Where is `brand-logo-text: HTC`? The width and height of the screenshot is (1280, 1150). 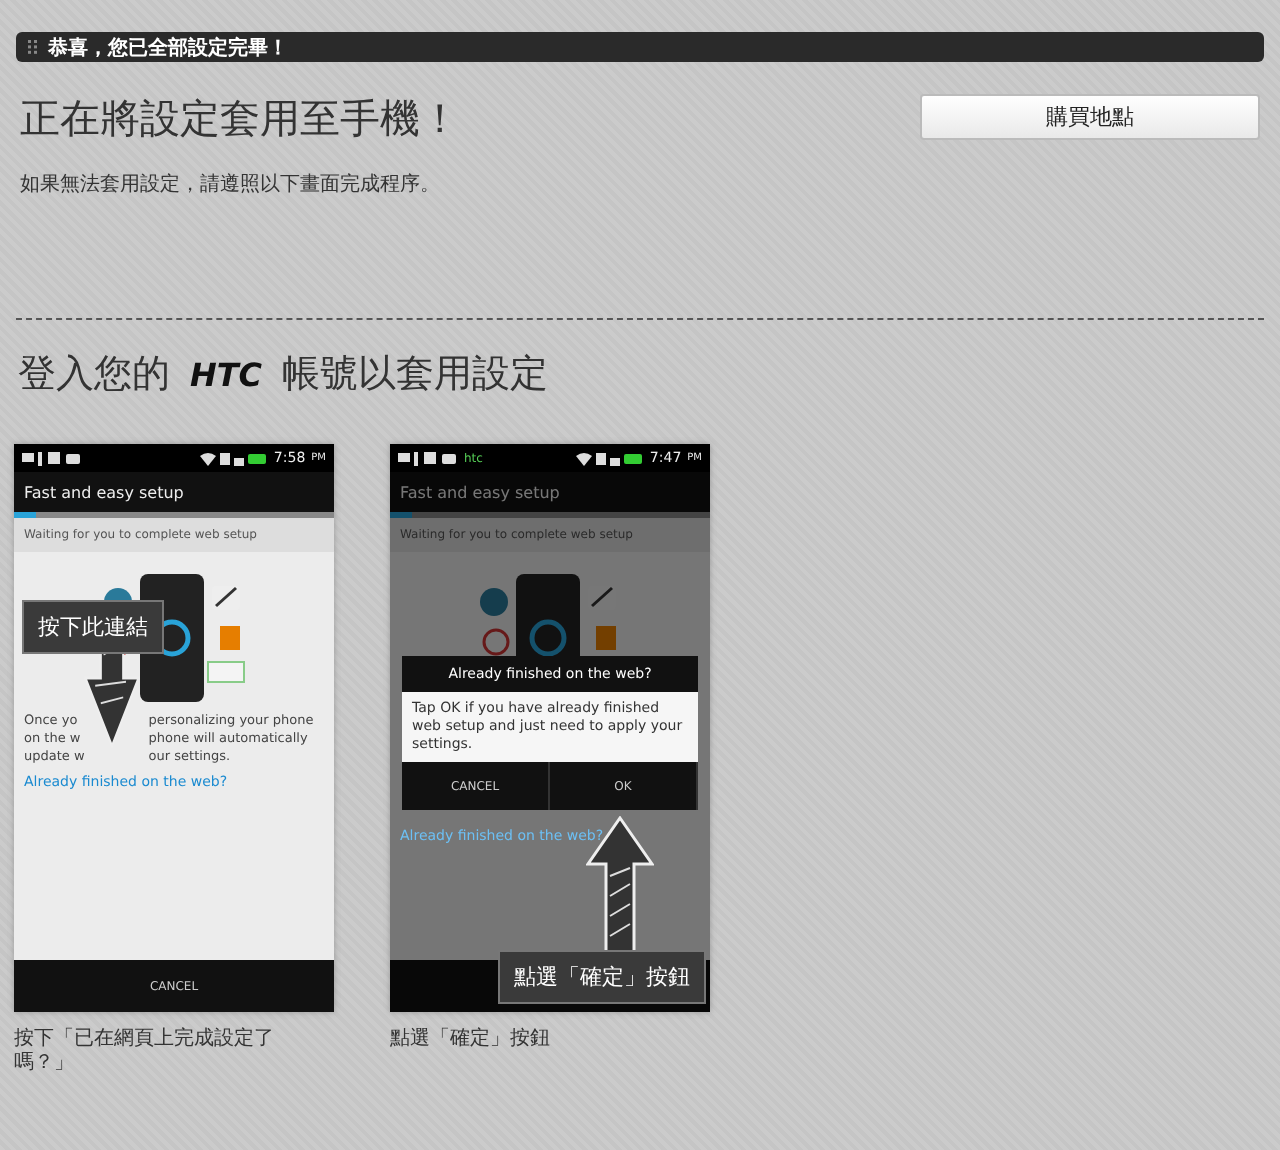 brand-logo-text: HTC is located at coordinates (226, 374).